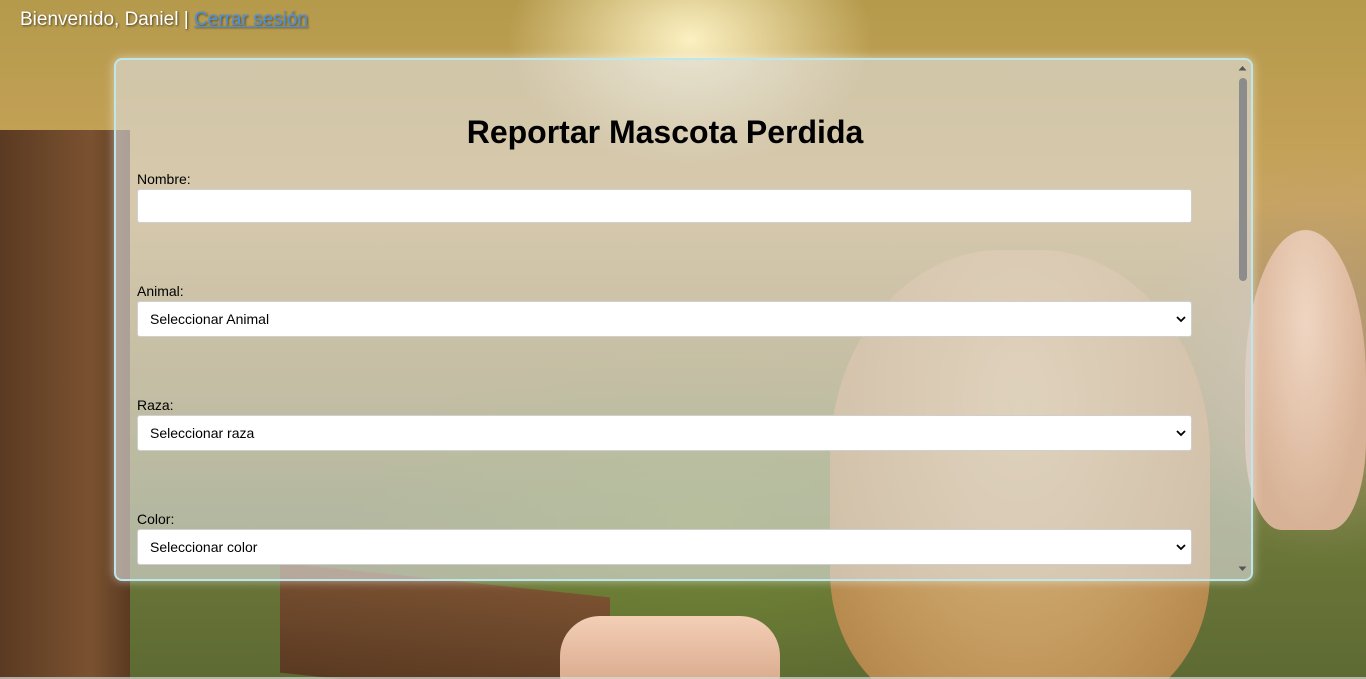 The height and width of the screenshot is (679, 1366). What do you see at coordinates (1242, 318) in the screenshot?
I see `panel-scrollbar` at bounding box center [1242, 318].